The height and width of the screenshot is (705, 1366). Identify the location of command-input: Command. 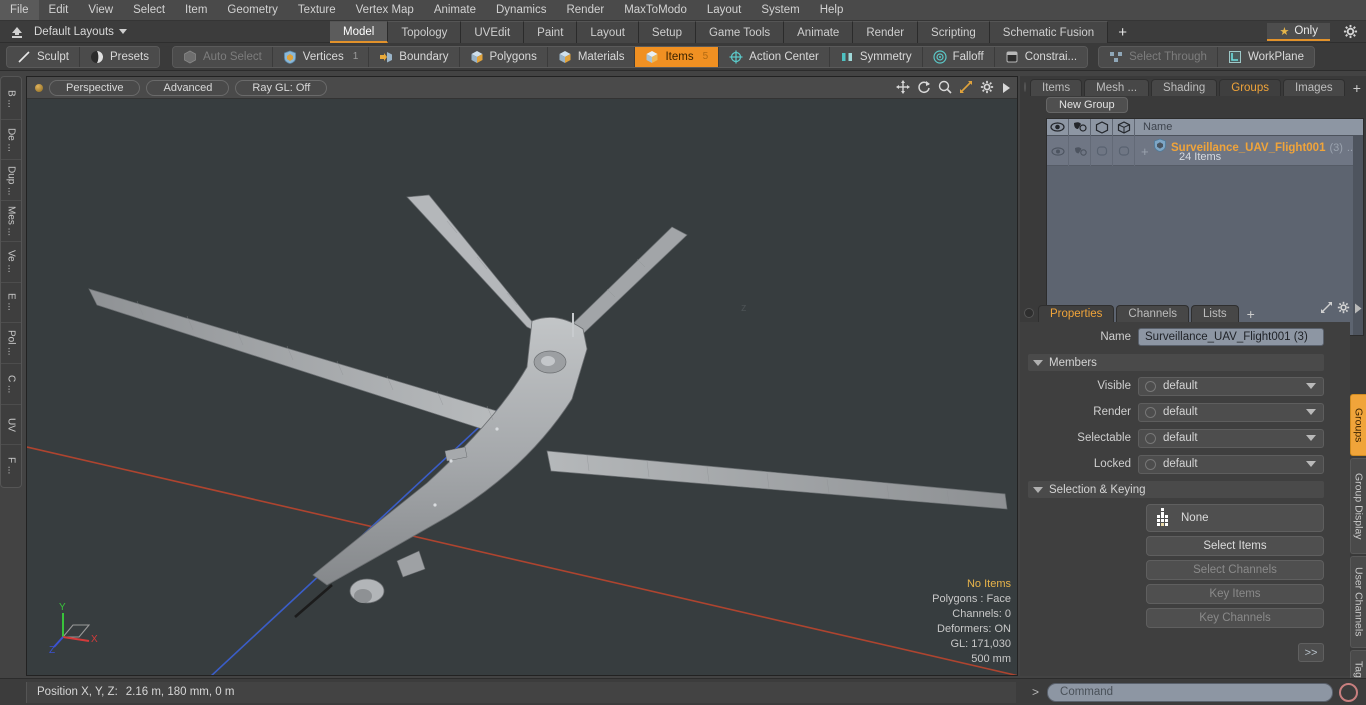
(1190, 692).